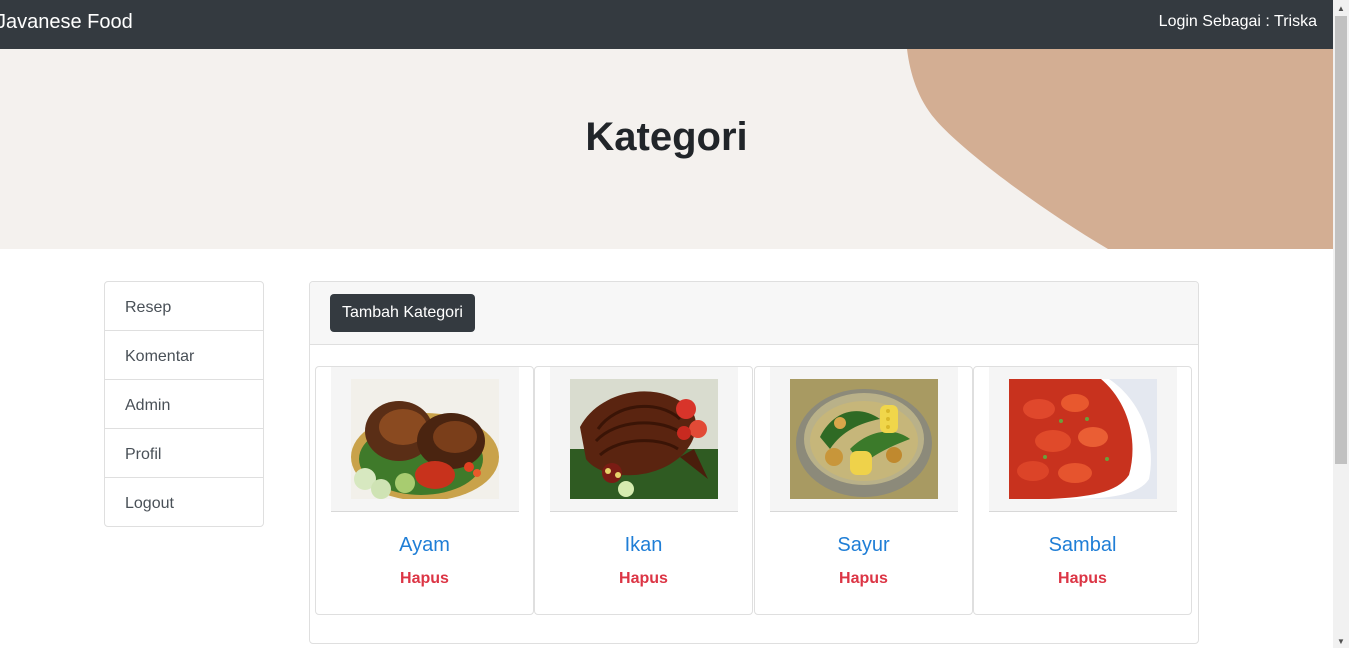  I want to click on category-card: Sambal Hapus, so click(1082, 490).